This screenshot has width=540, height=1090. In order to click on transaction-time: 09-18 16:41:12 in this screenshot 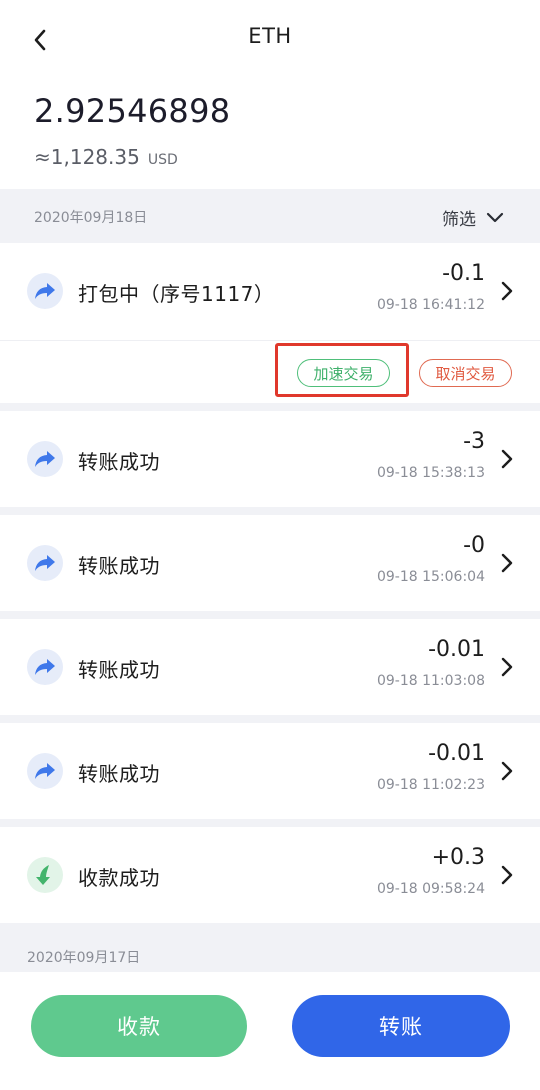, I will do `click(430, 305)`.